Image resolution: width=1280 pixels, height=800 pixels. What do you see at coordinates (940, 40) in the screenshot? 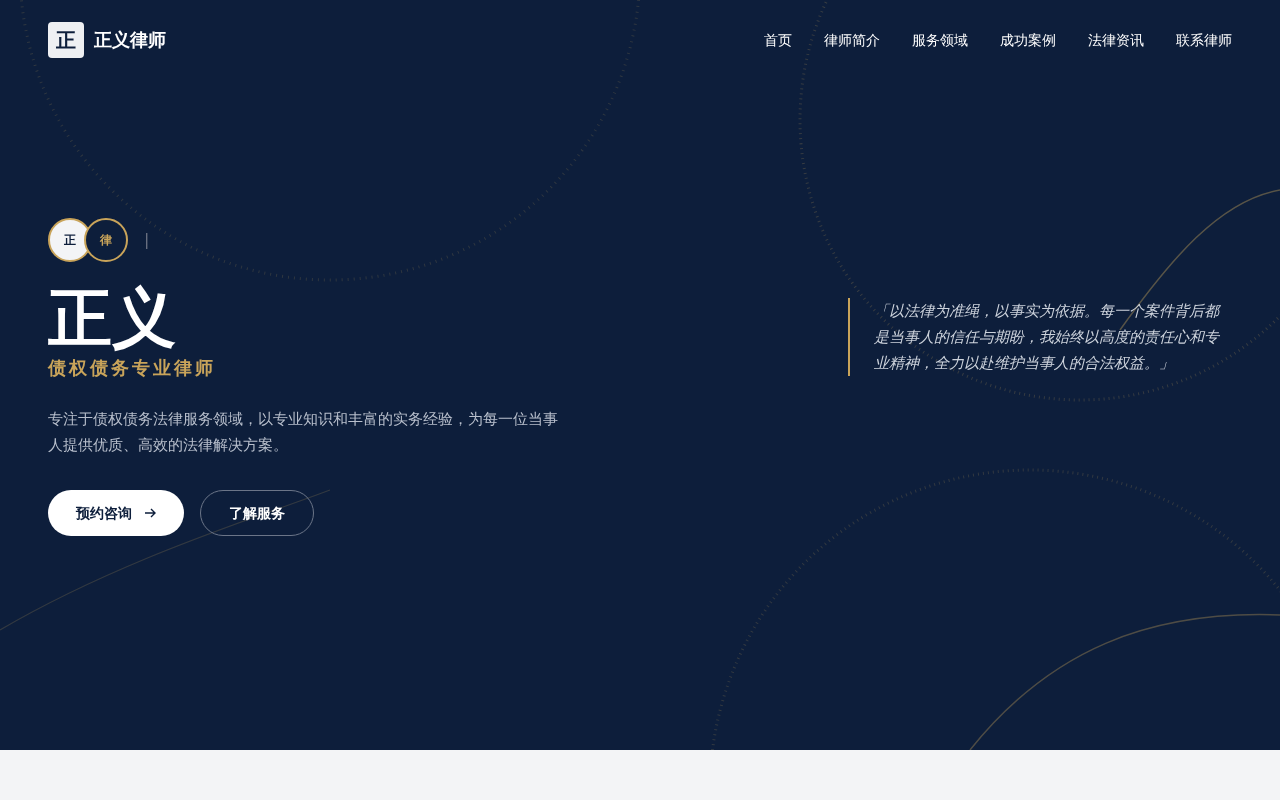
I see `nav-link: 服务领域` at bounding box center [940, 40].